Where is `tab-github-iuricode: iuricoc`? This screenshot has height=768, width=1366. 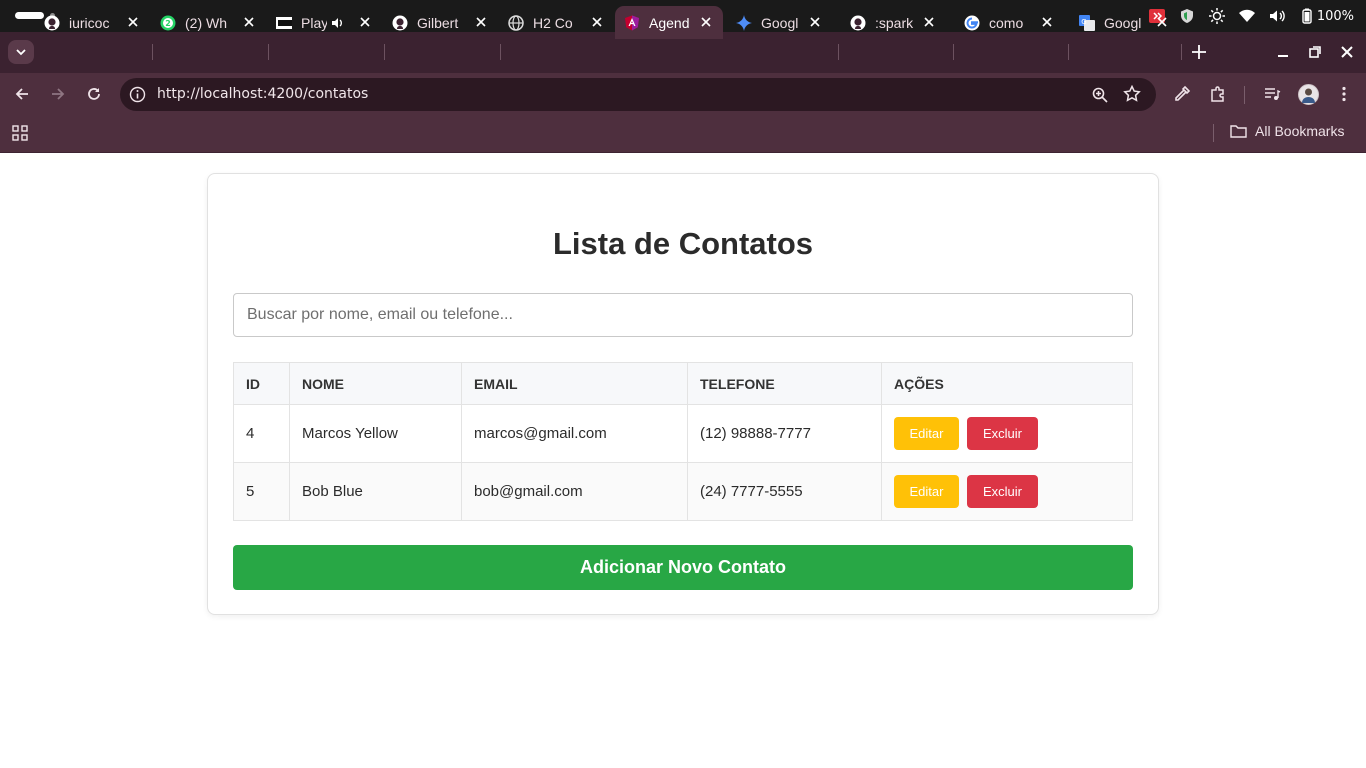 tab-github-iuricode: iuricoc is located at coordinates (97, 22).